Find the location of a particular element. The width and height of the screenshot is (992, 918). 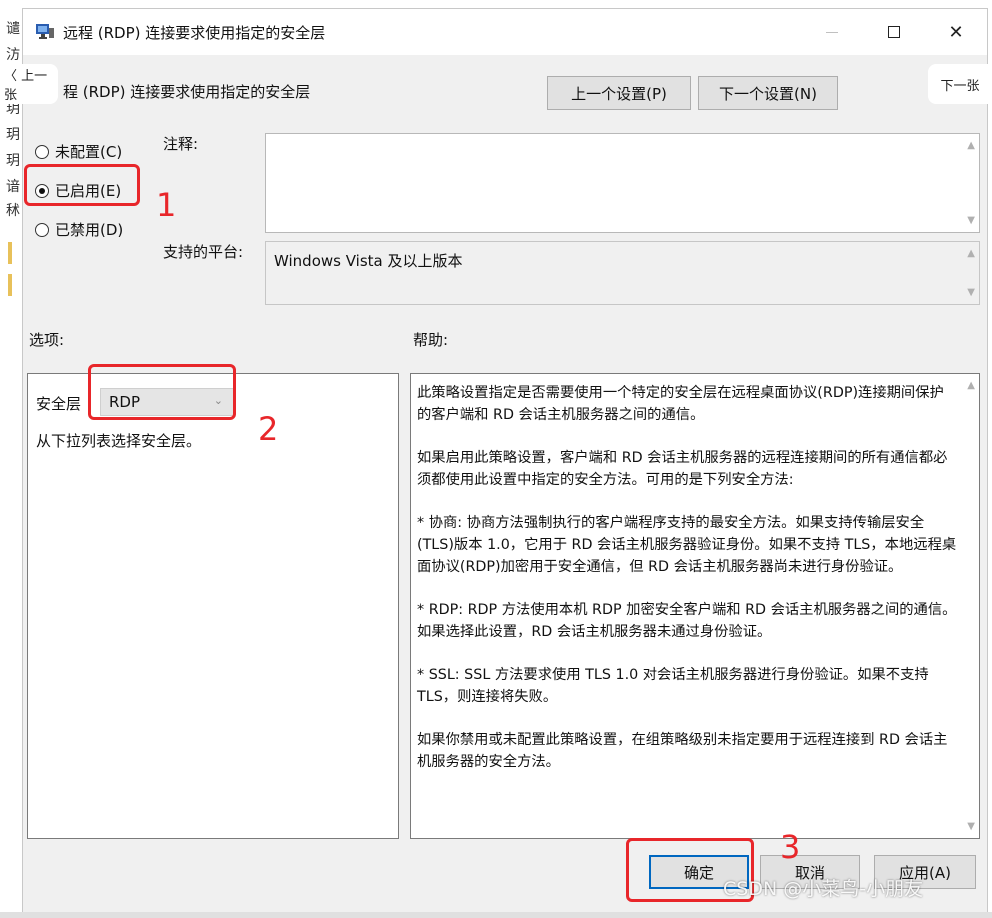

platform-field: Windows Vista 及以上版本 ▲ ▼ is located at coordinates (622, 273).